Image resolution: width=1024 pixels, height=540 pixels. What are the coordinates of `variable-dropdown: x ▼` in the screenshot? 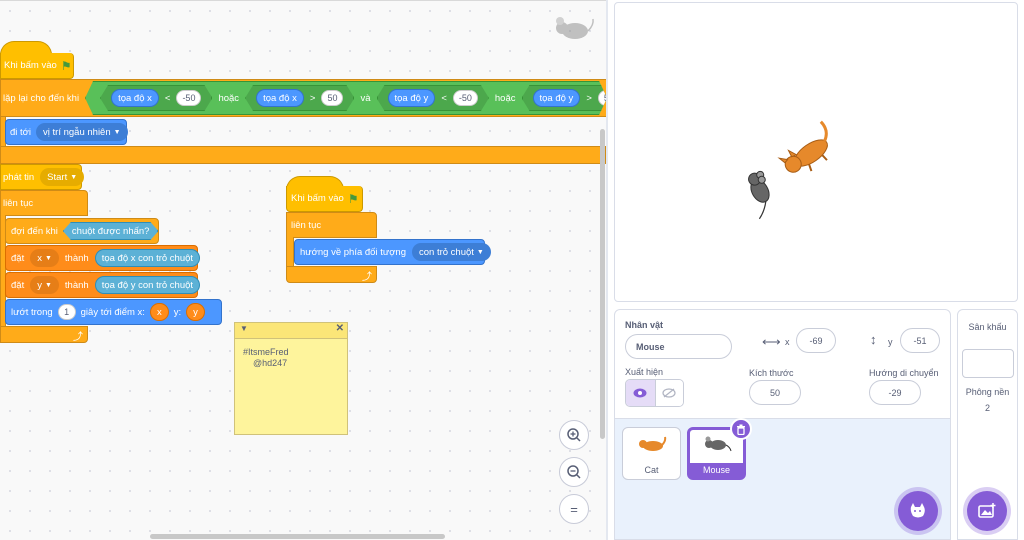 It's located at (44, 258).